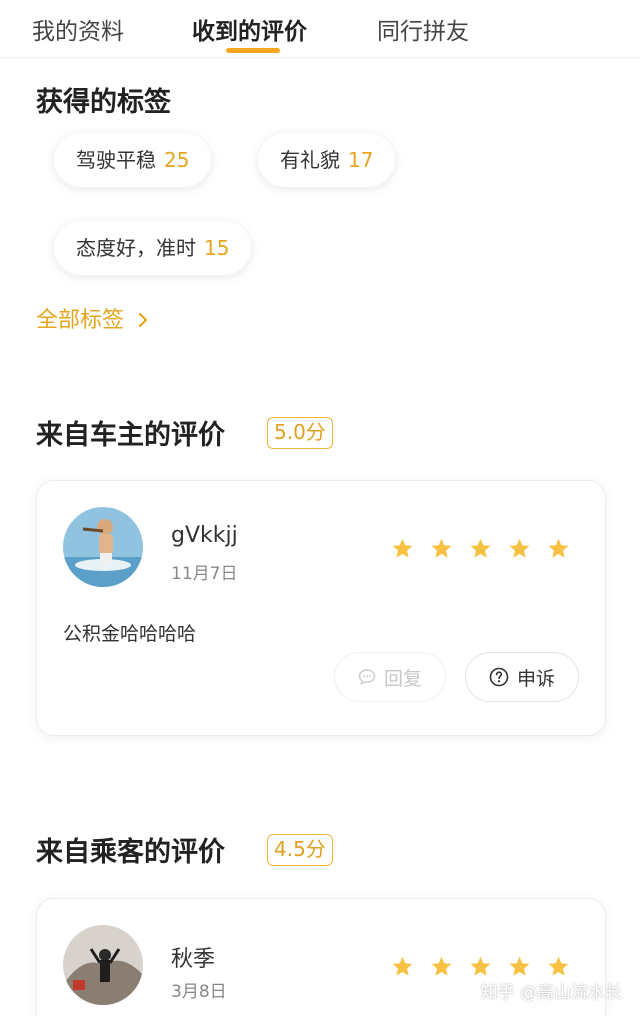 This screenshot has height=1016, width=640. Describe the element at coordinates (204, 574) in the screenshot. I see `review-date: 11月7日` at that location.